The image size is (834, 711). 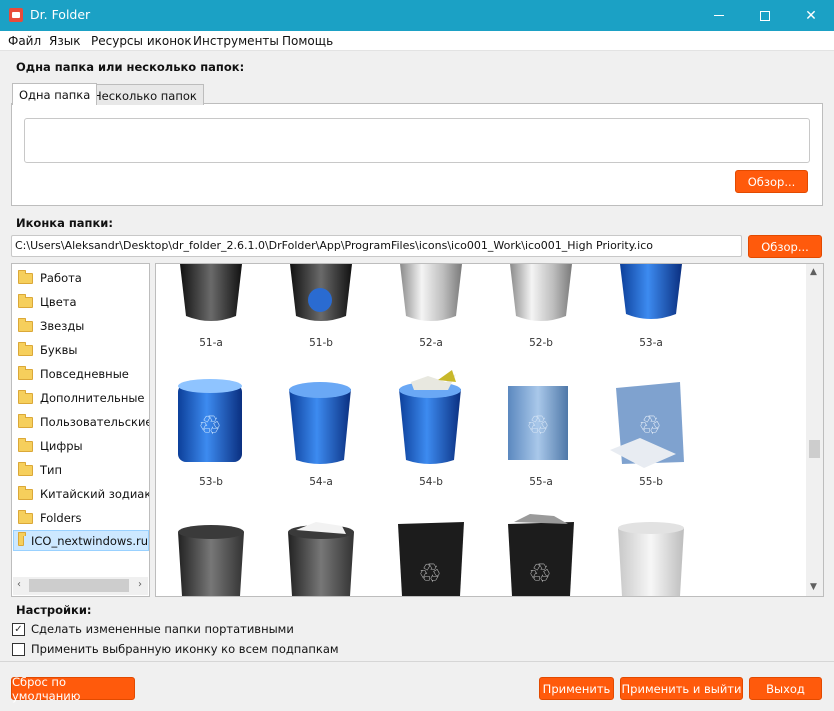 What do you see at coordinates (47, 302) in the screenshot?
I see `list-item: Цвета` at bounding box center [47, 302].